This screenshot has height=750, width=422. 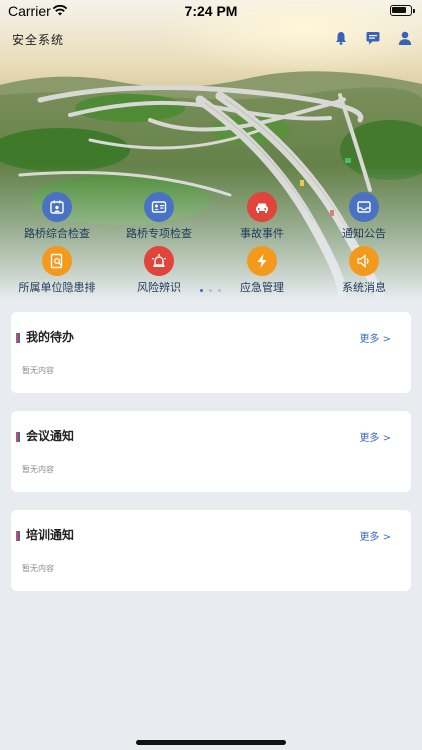 I want to click on speaker-icon, so click(x=364, y=261).